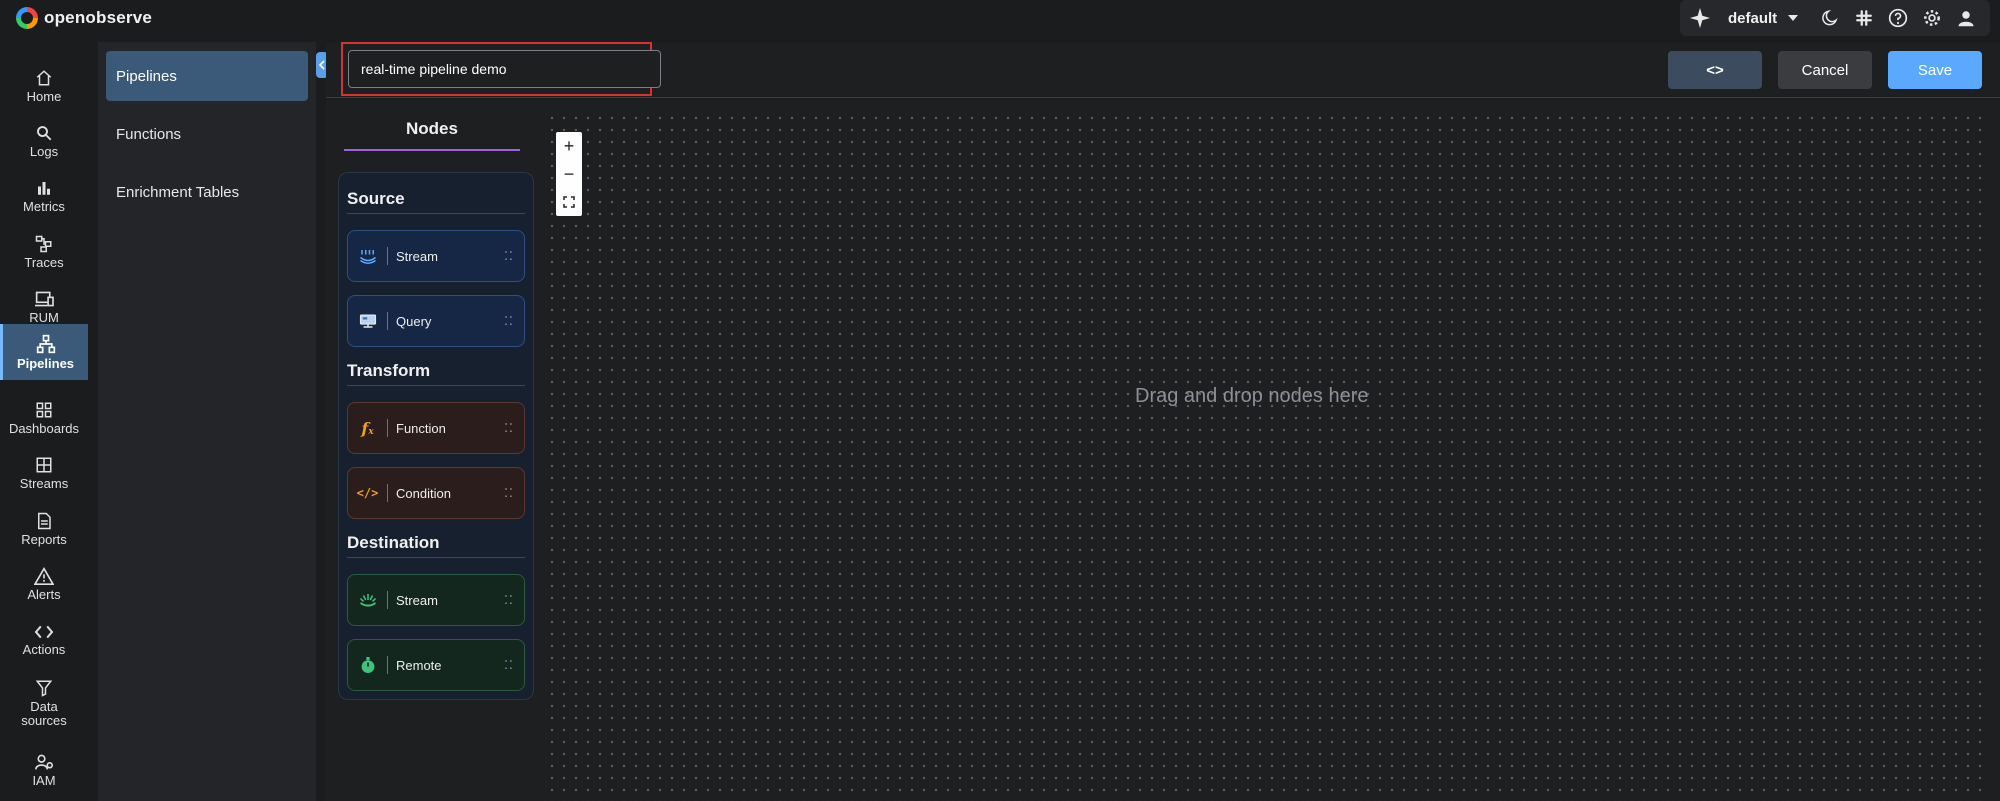 The image size is (2000, 801). Describe the element at coordinates (436, 545) in the screenshot. I see `group-title-destination: Destination` at that location.